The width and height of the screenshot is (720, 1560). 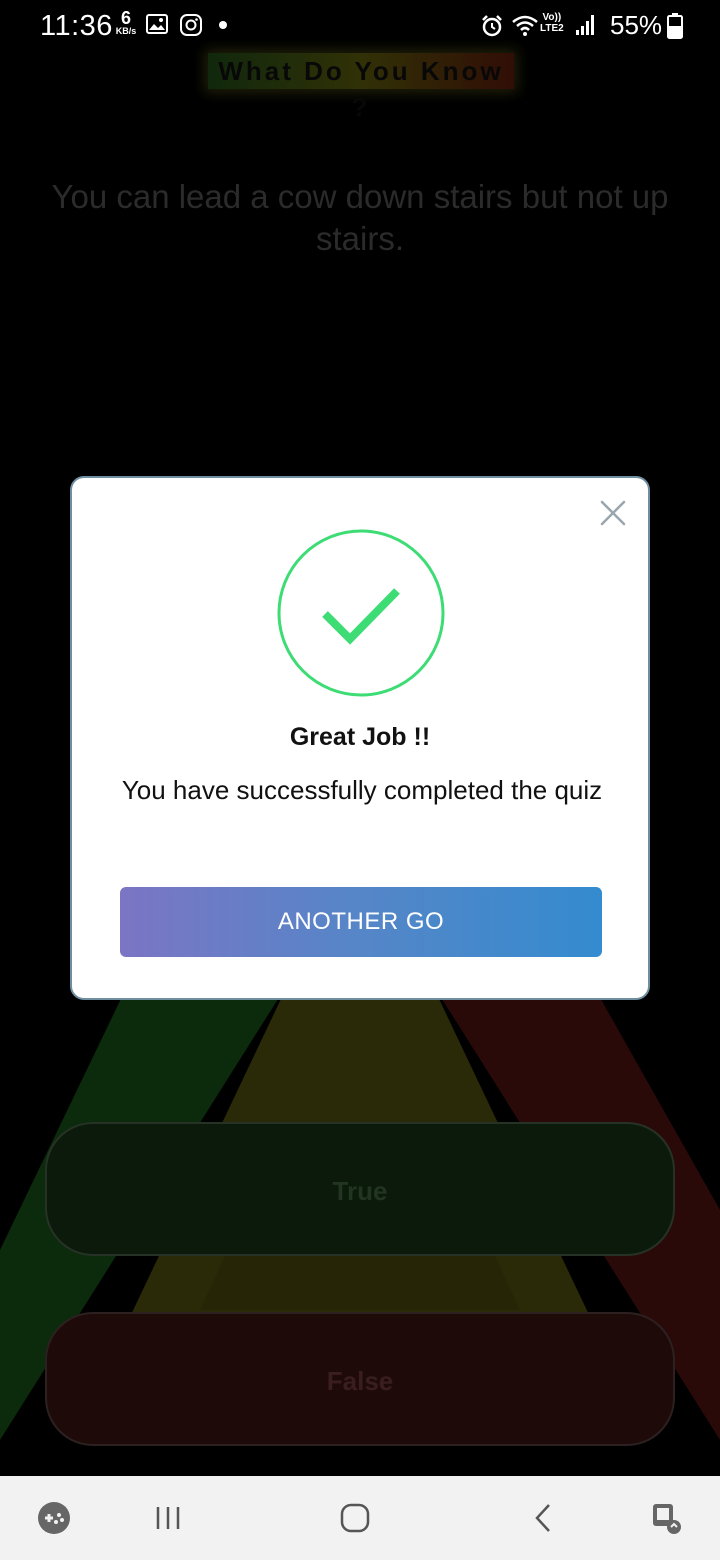 I want to click on navigation-bar, so click(x=360, y=1518).